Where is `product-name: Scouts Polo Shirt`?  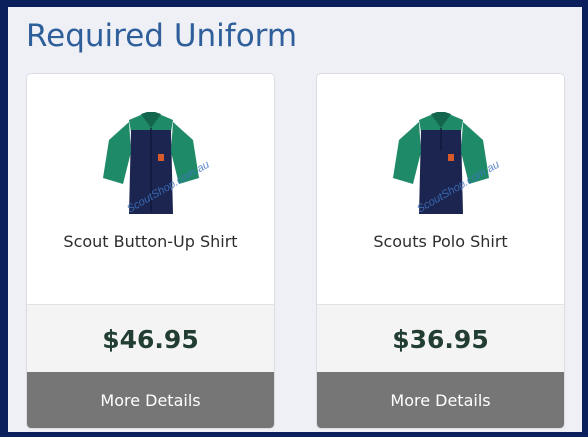
product-name: Scouts Polo Shirt is located at coordinates (440, 241).